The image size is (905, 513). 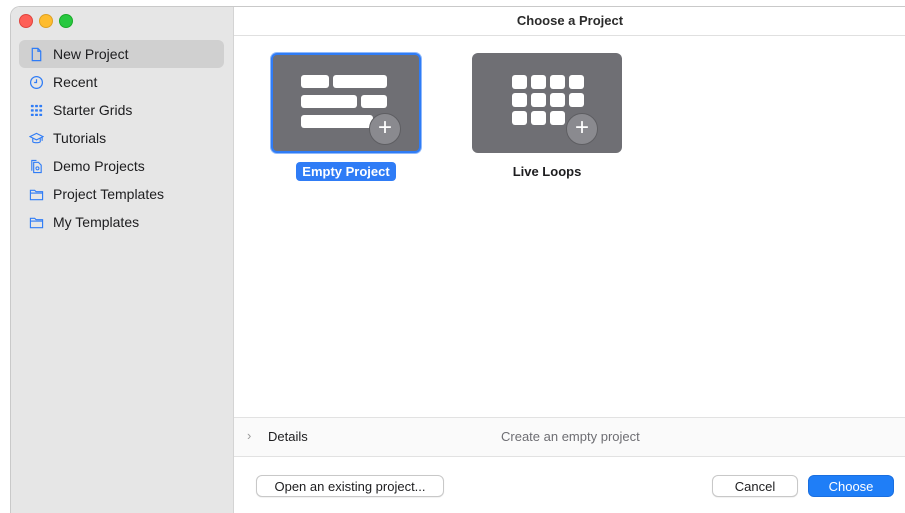 I want to click on window-title: Choose a Project, so click(x=569, y=21).